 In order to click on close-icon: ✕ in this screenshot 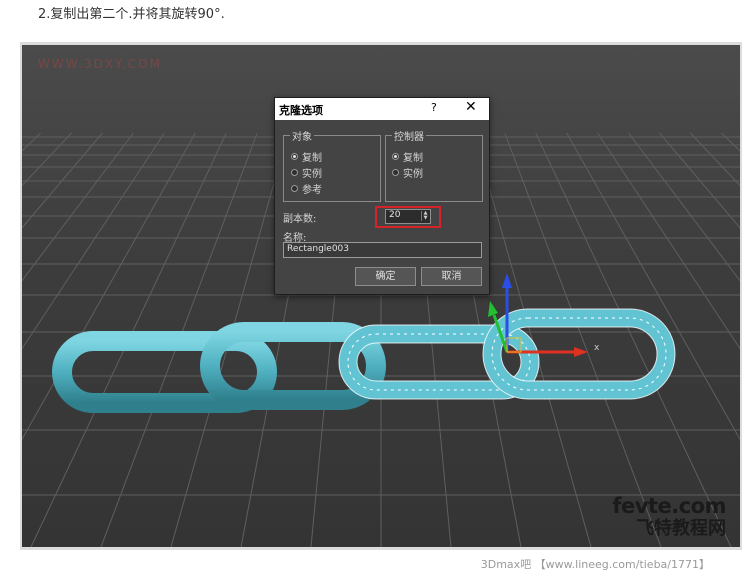, I will do `click(471, 107)`.